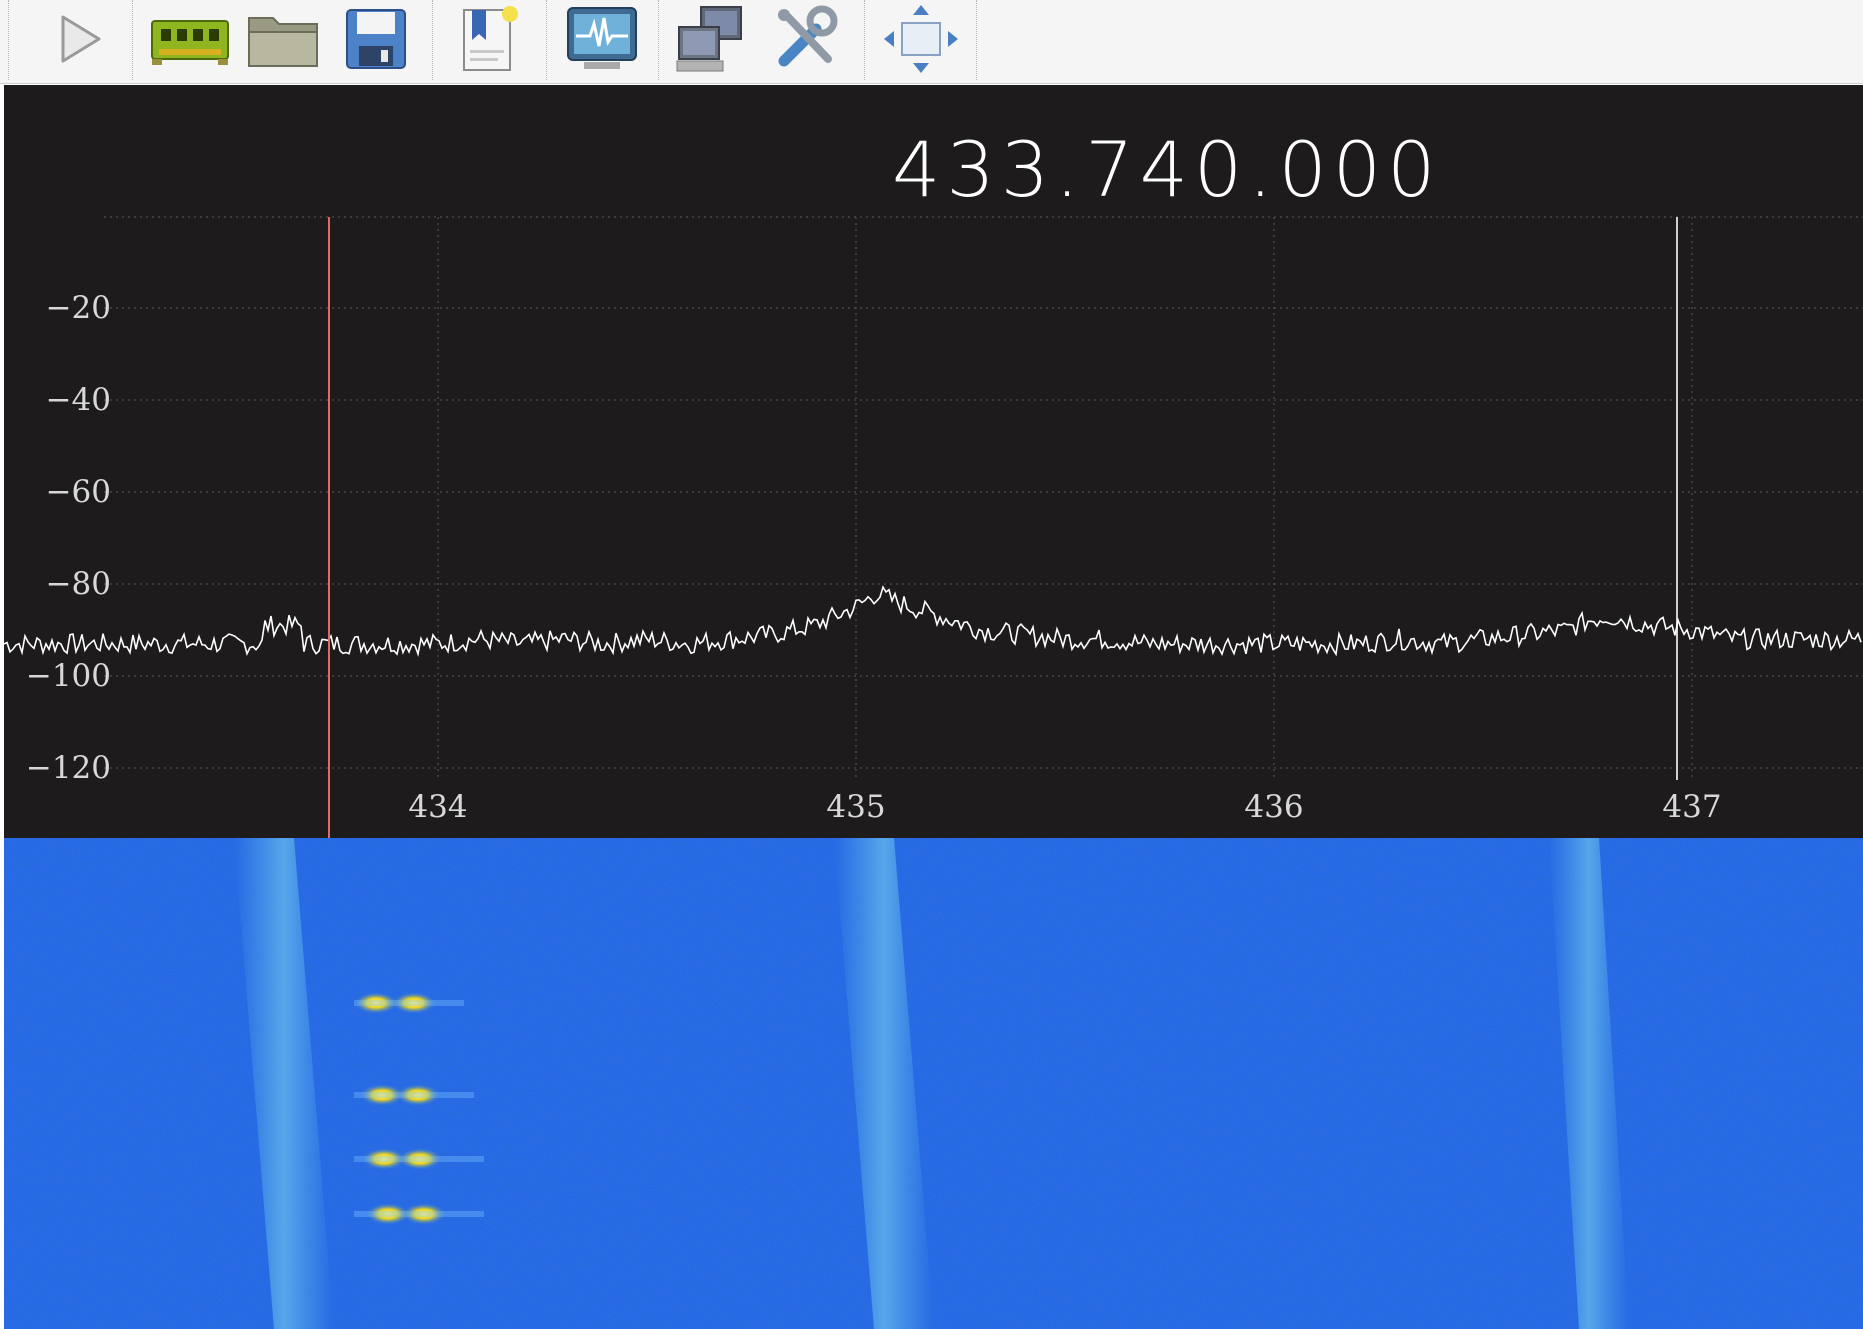 This screenshot has height=1329, width=1863. What do you see at coordinates (190, 42) in the screenshot?
I see `device-board-icon` at bounding box center [190, 42].